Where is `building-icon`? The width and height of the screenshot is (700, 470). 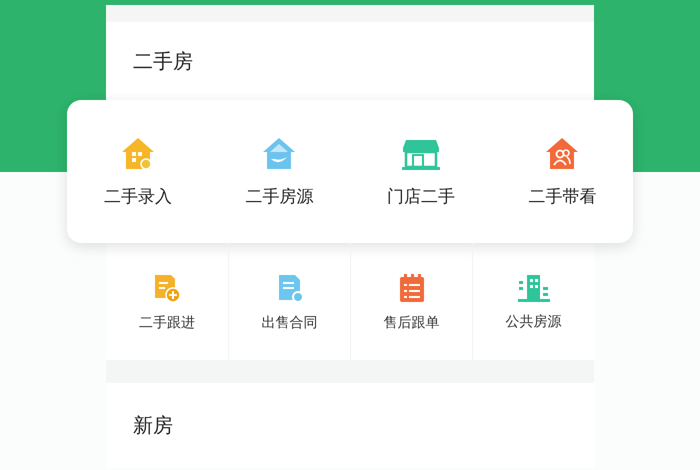
building-icon is located at coordinates (533, 287).